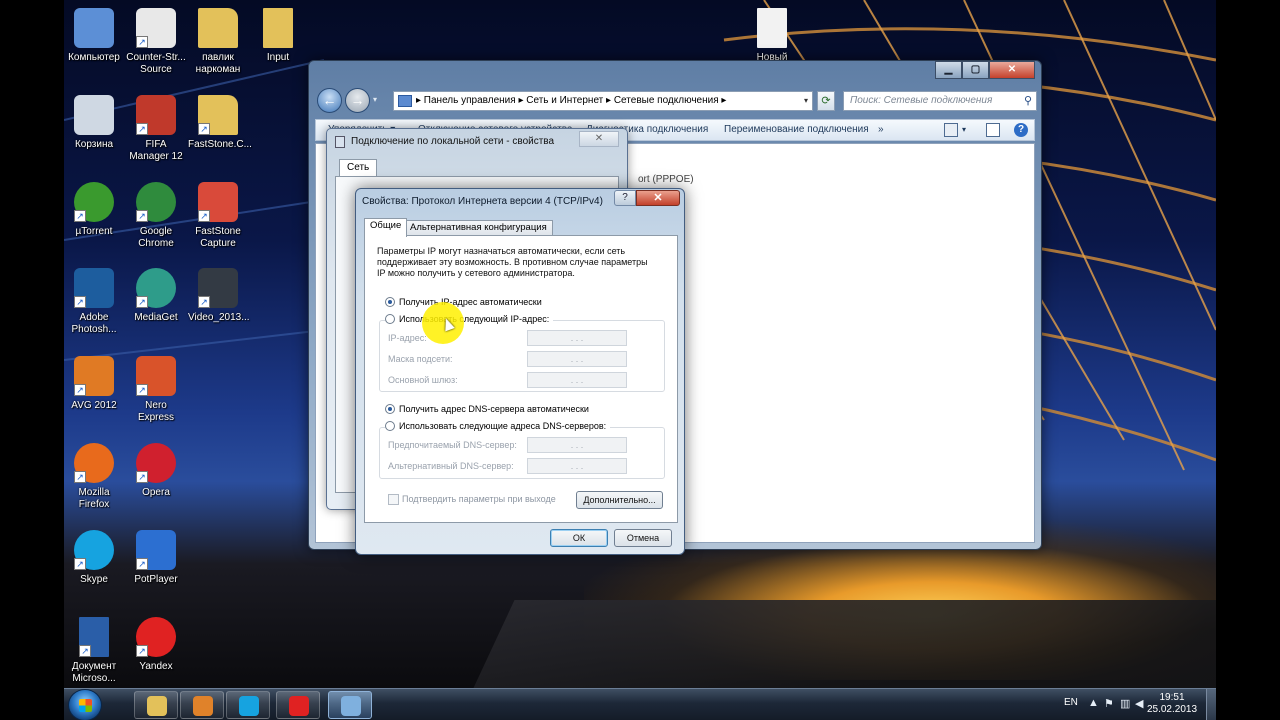  I want to click on windows-logo-icon, so click(85, 705).